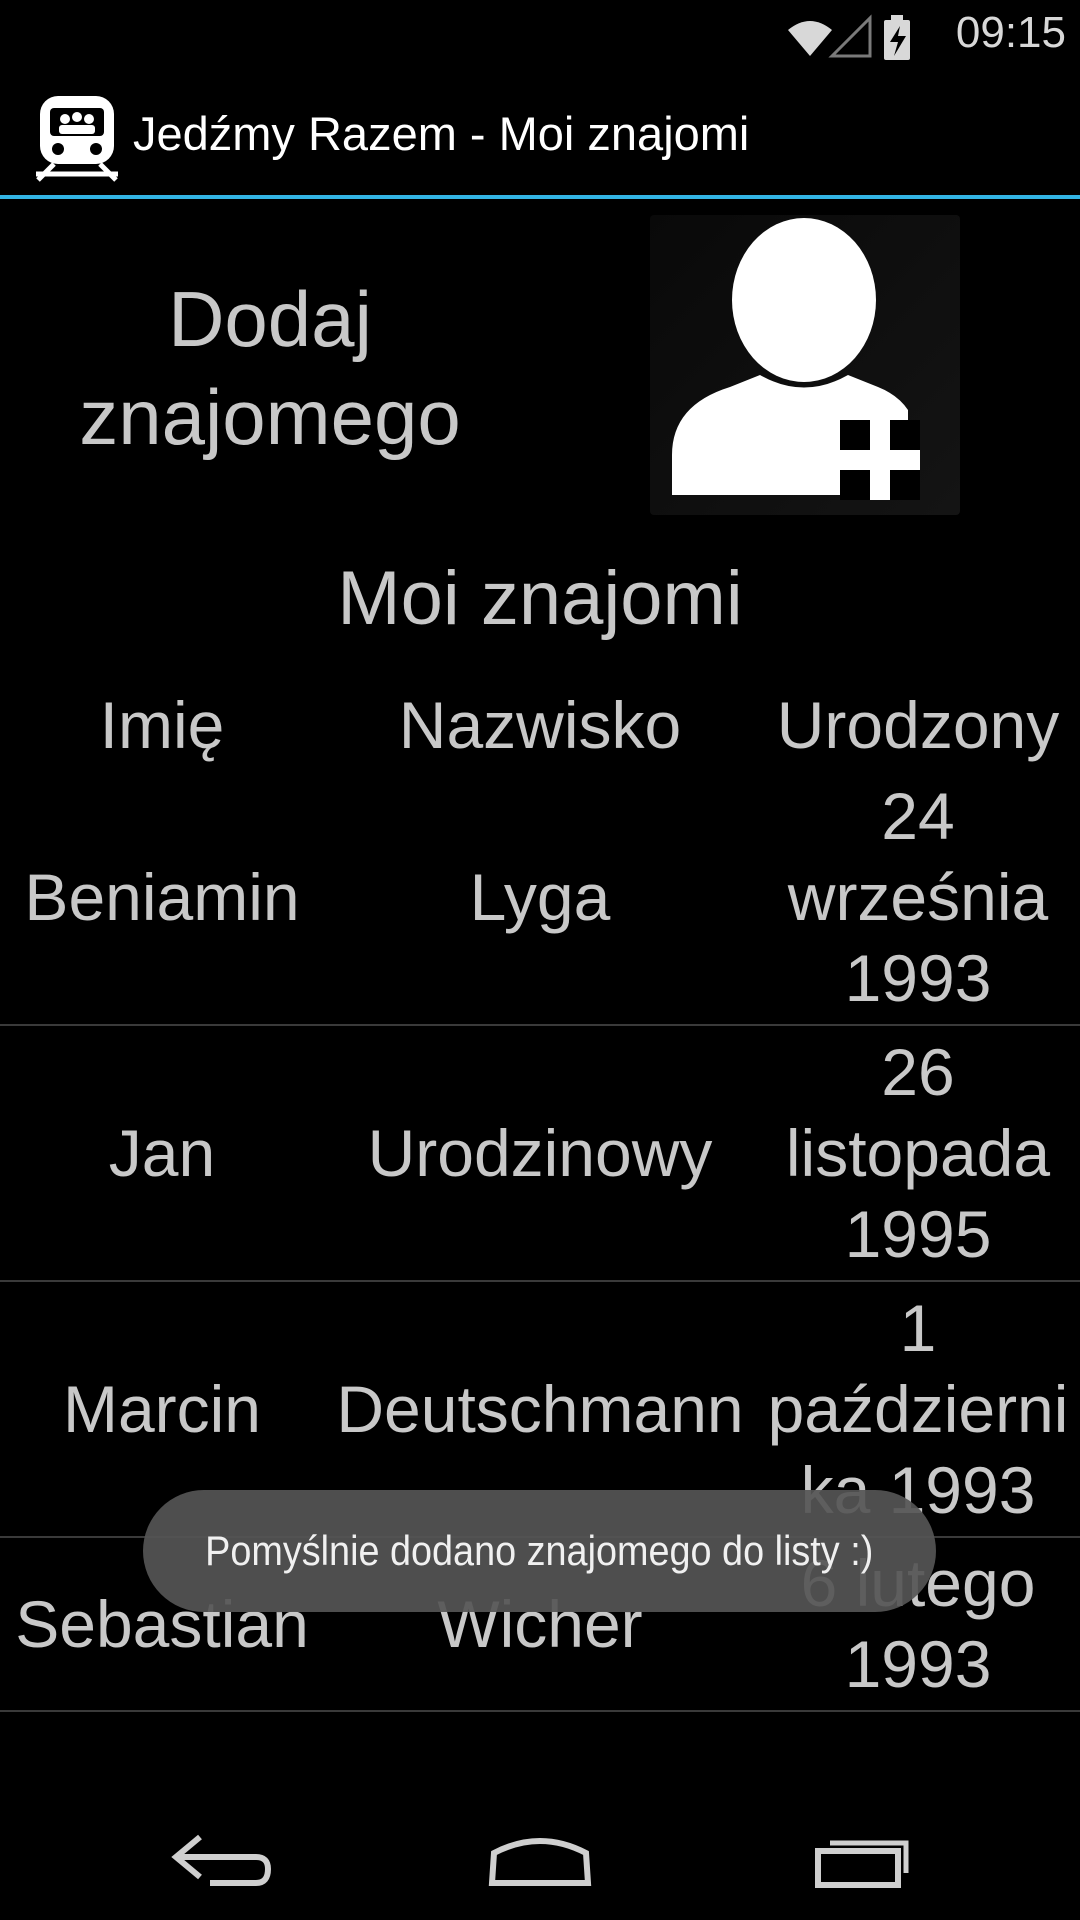 The height and width of the screenshot is (1920, 1080). I want to click on app-title: Jedźmy Razem - Moi znajomi, so click(441, 133).